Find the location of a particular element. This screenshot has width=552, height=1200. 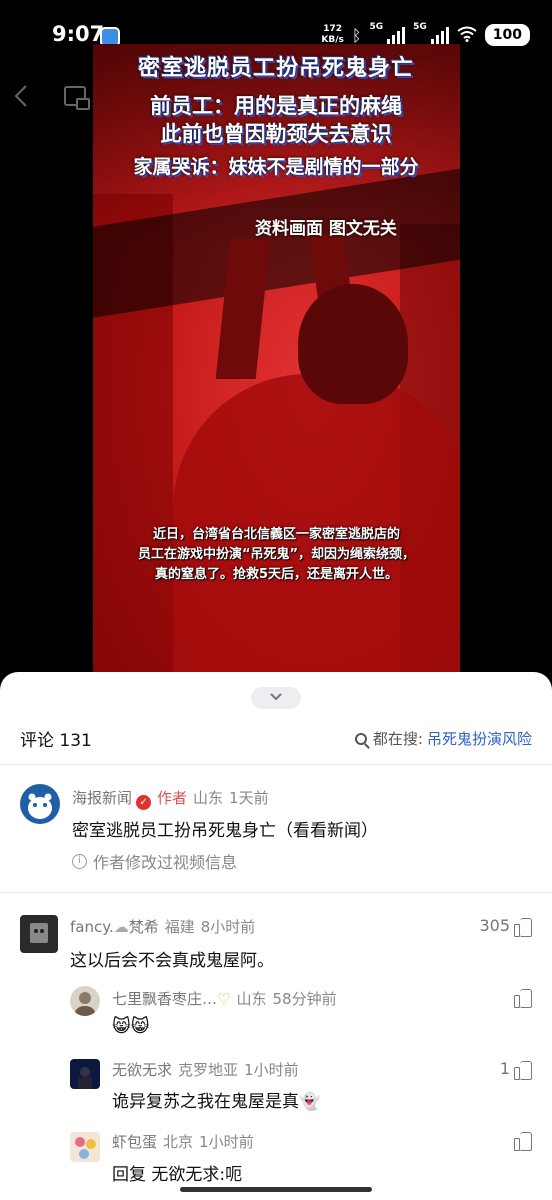

video-disclaimer: 资料画面 图文无关 is located at coordinates (326, 229).